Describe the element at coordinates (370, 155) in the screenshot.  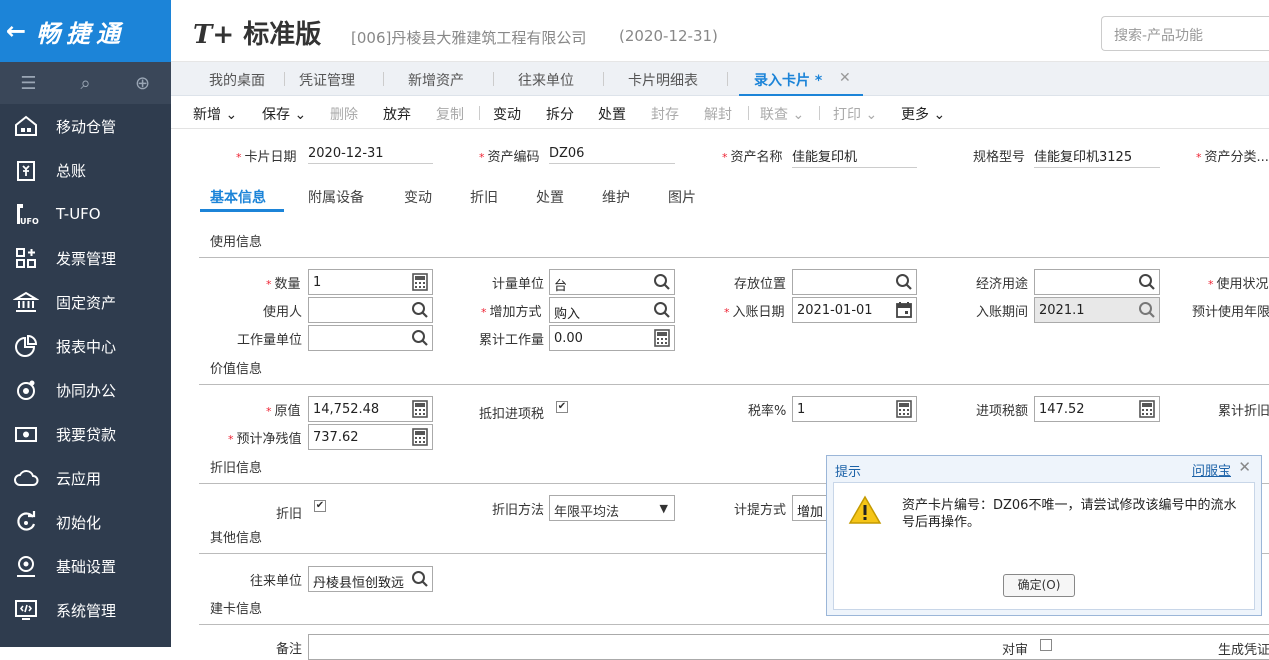
I see `card-date-field: 2020-12-31` at that location.